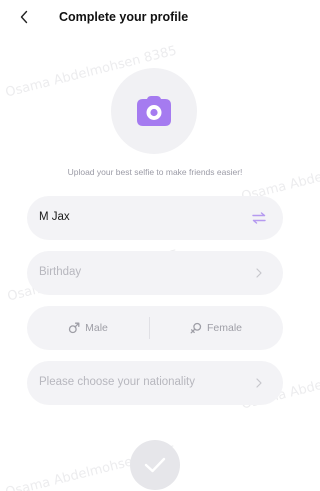 The width and height of the screenshot is (320, 491). I want to click on gender-male-option: Male, so click(88, 328).